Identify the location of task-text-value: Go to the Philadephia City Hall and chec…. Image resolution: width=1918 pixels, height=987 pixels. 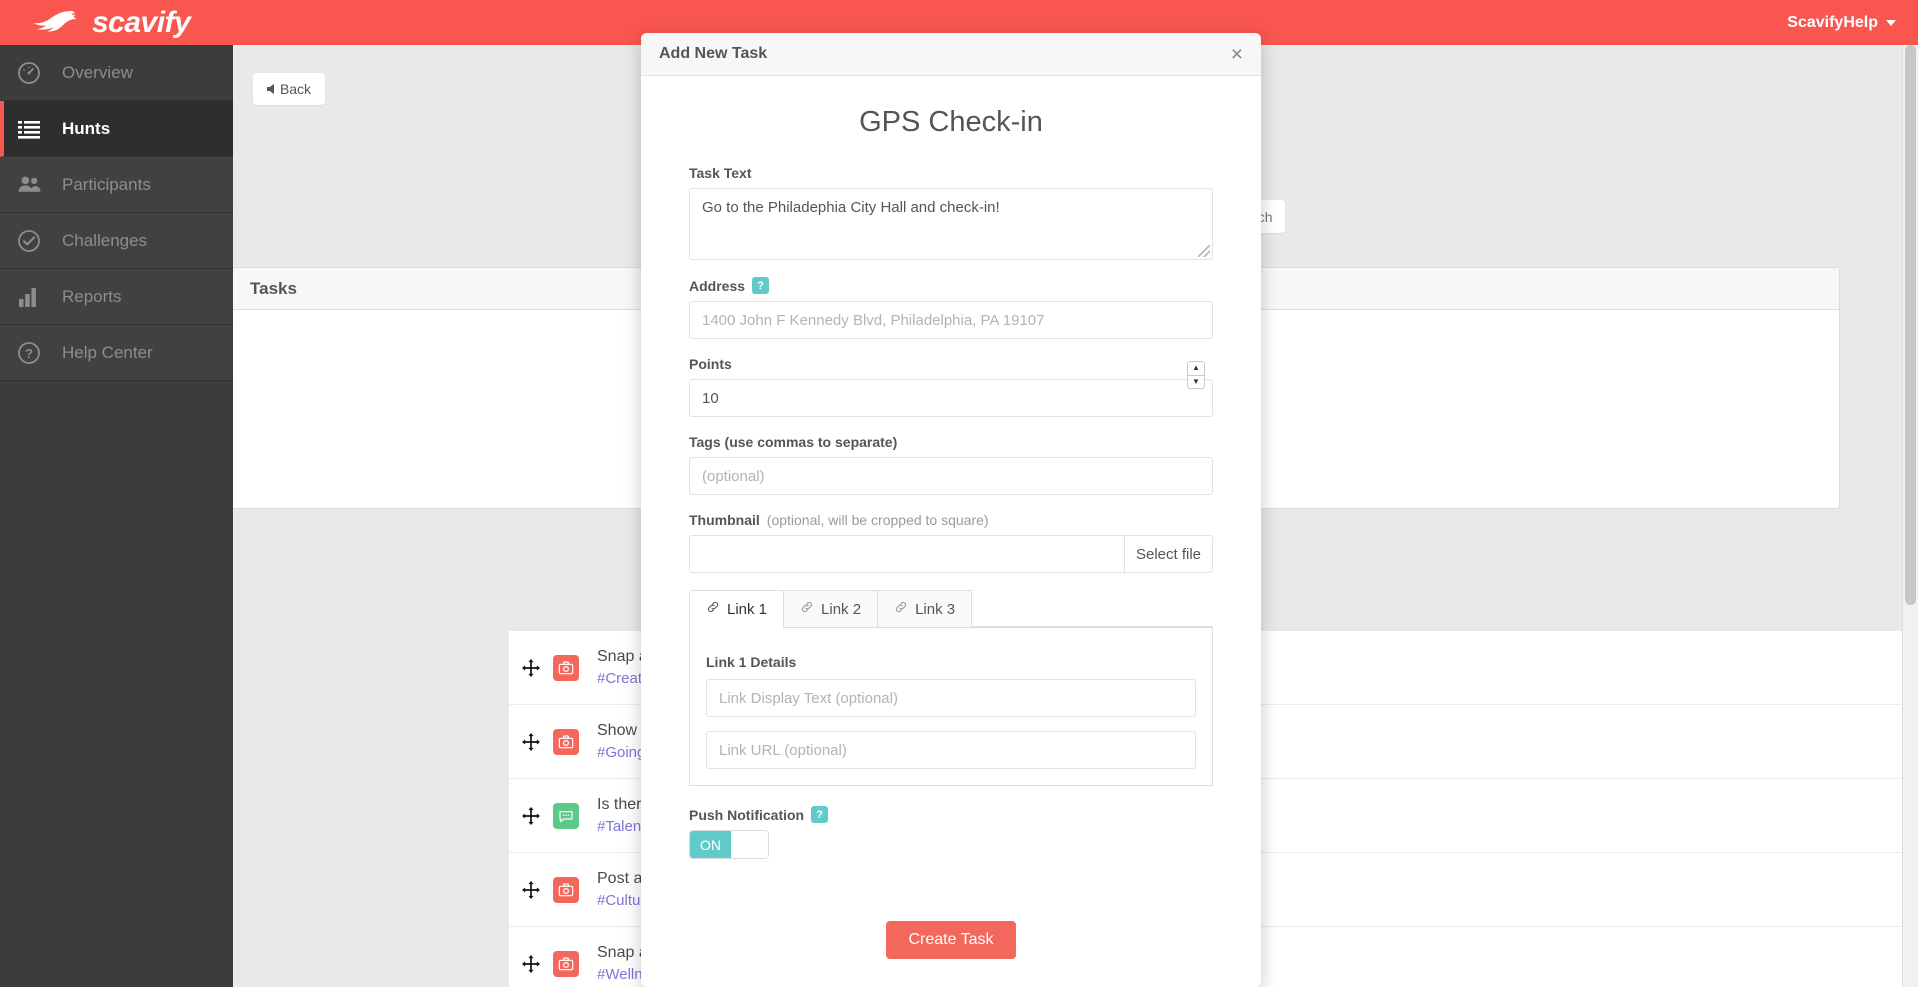
(851, 207).